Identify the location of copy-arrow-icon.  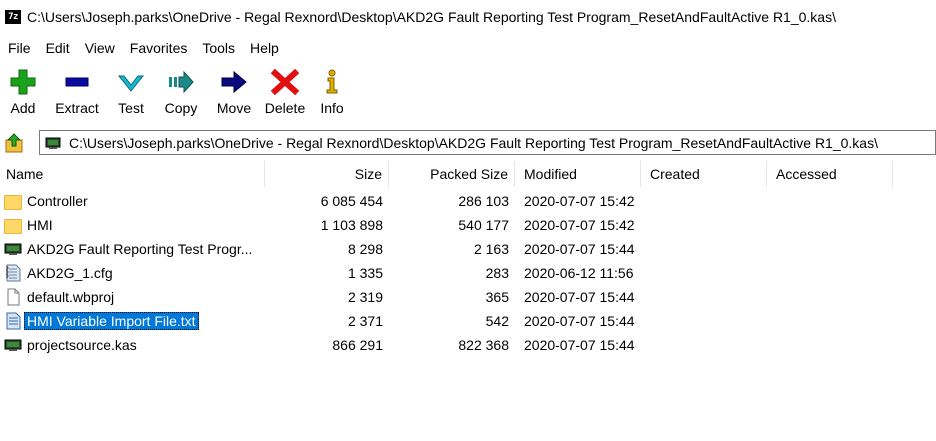
(181, 82).